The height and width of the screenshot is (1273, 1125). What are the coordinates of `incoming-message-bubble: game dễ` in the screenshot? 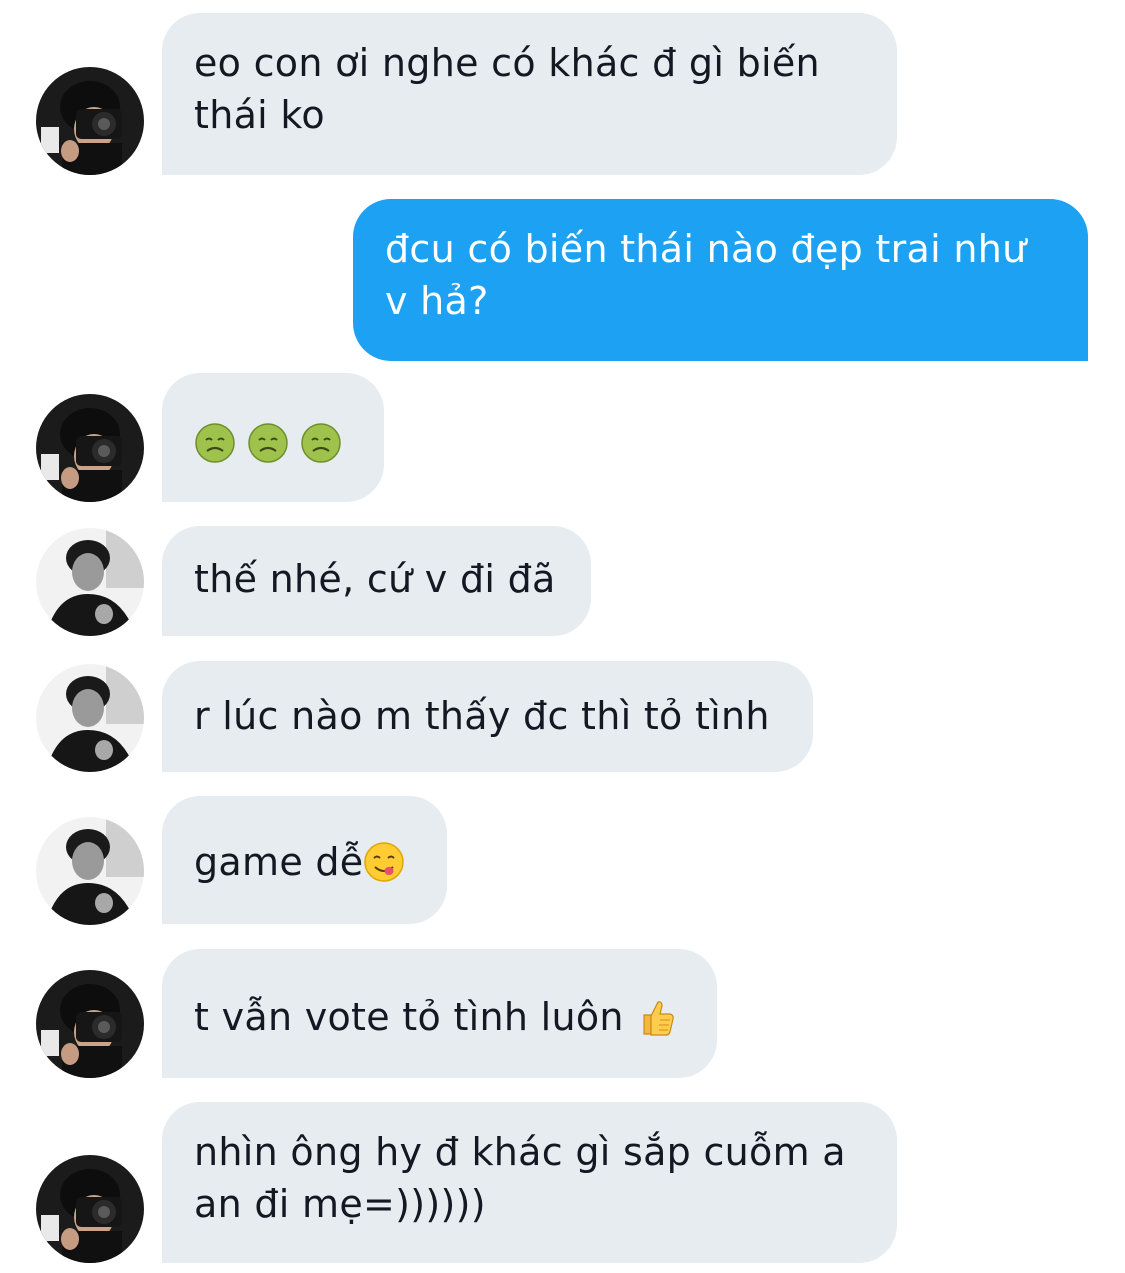 It's located at (304, 860).